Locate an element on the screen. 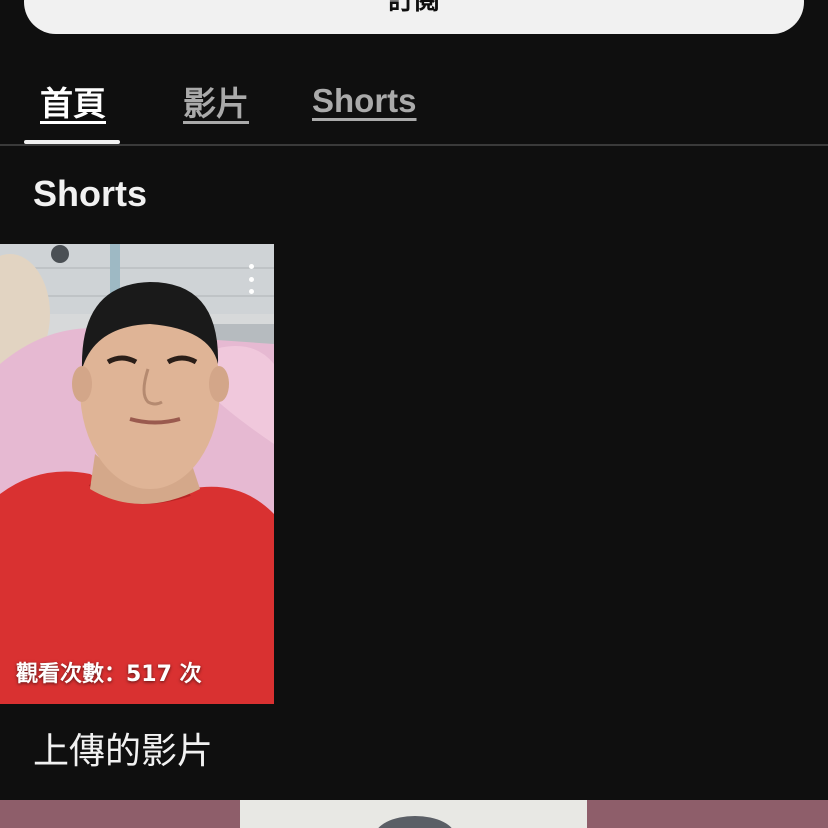 The image size is (828, 828). more-vert-icon is located at coordinates (251, 279).